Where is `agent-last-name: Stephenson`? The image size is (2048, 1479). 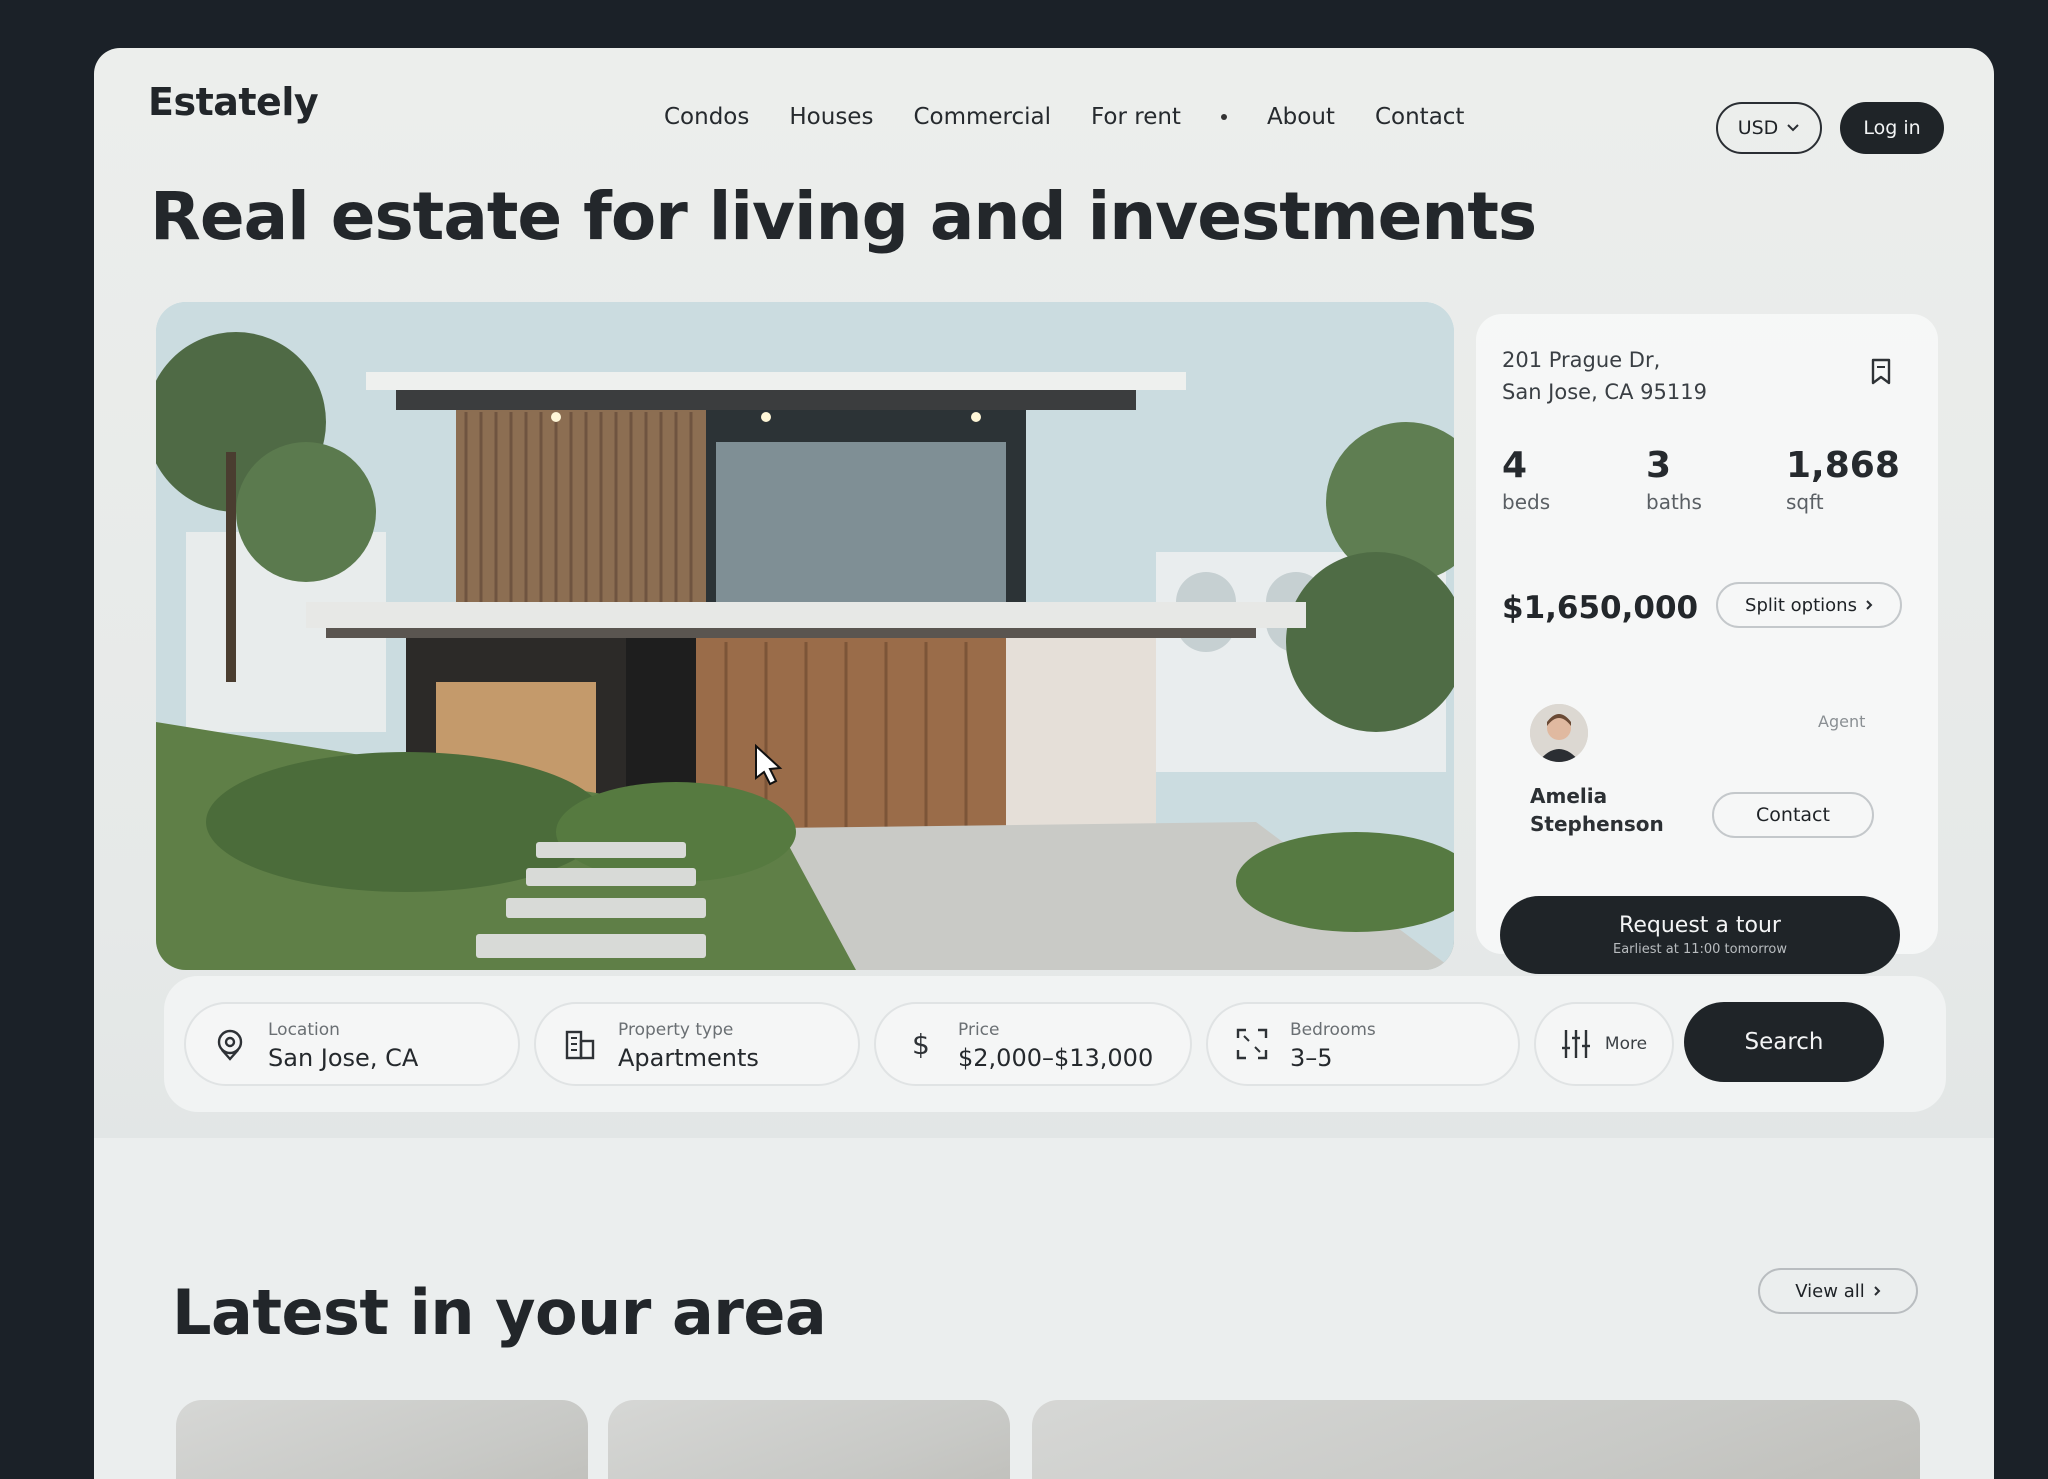
agent-last-name: Stephenson is located at coordinates (1597, 824).